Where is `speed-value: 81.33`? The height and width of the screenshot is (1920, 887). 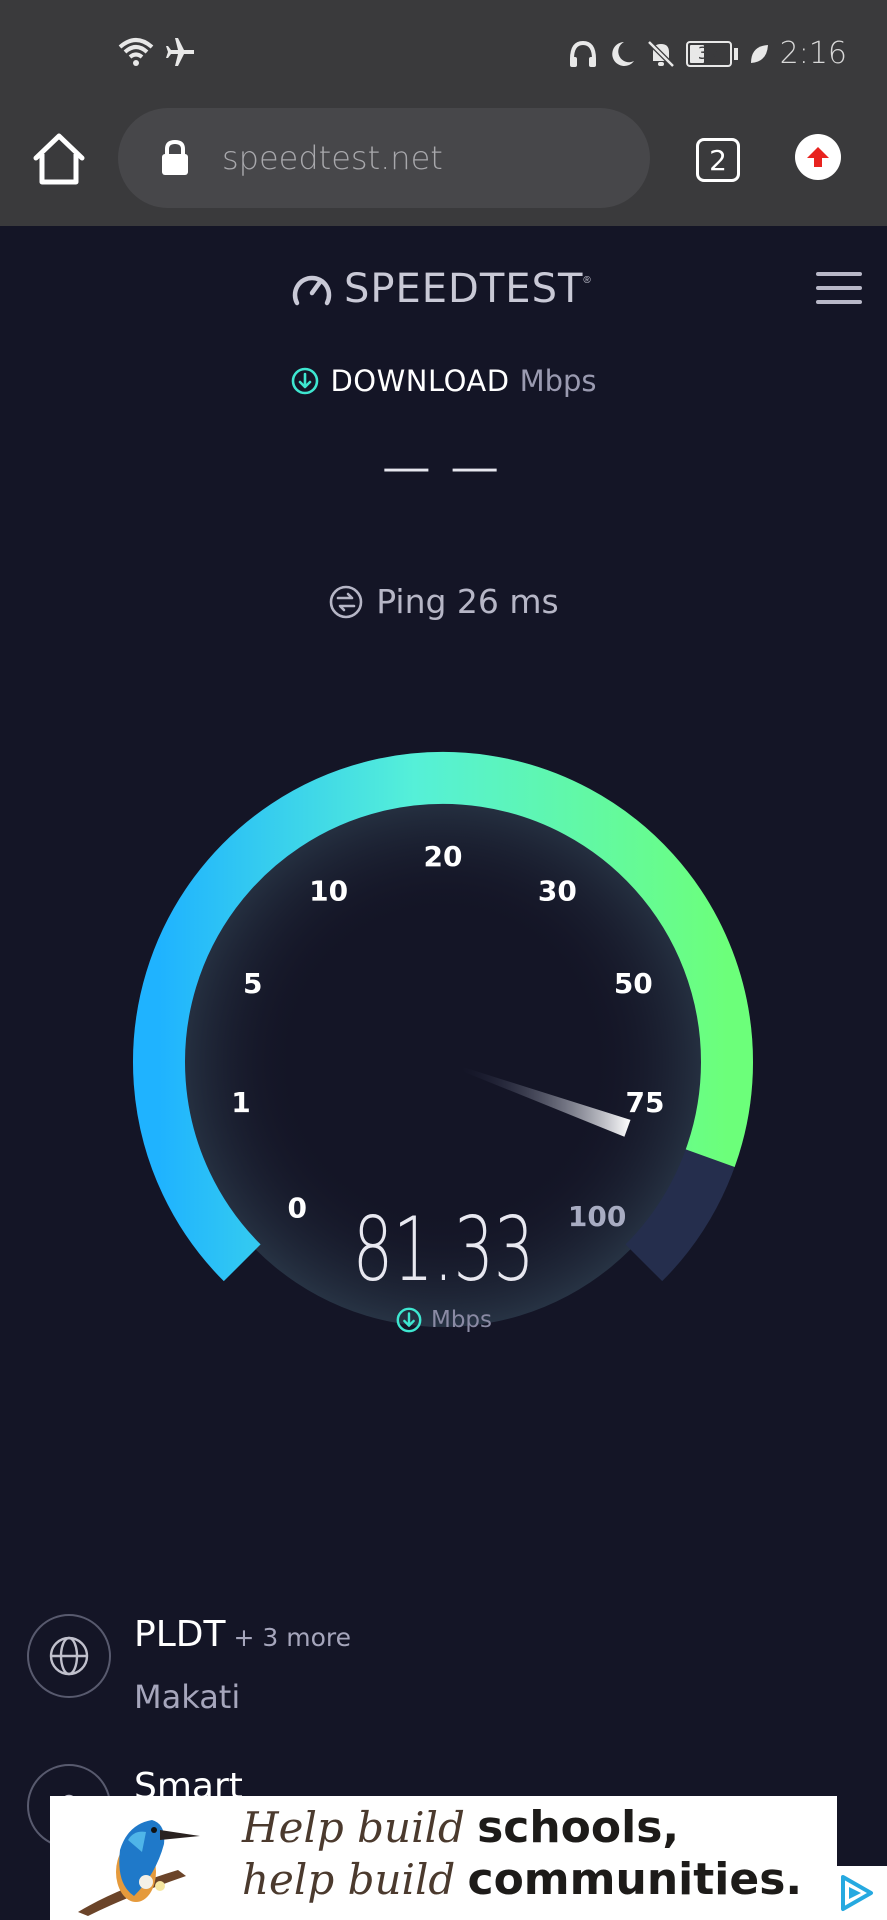
speed-value: 81.33 is located at coordinates (443, 1249).